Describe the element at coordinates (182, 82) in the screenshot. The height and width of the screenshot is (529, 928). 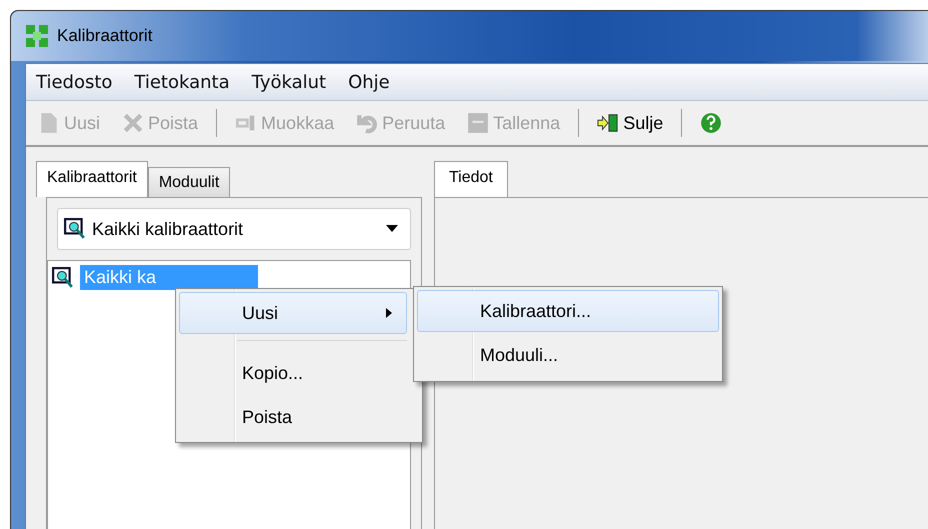
I see `menu-item: Tietokanta` at that location.